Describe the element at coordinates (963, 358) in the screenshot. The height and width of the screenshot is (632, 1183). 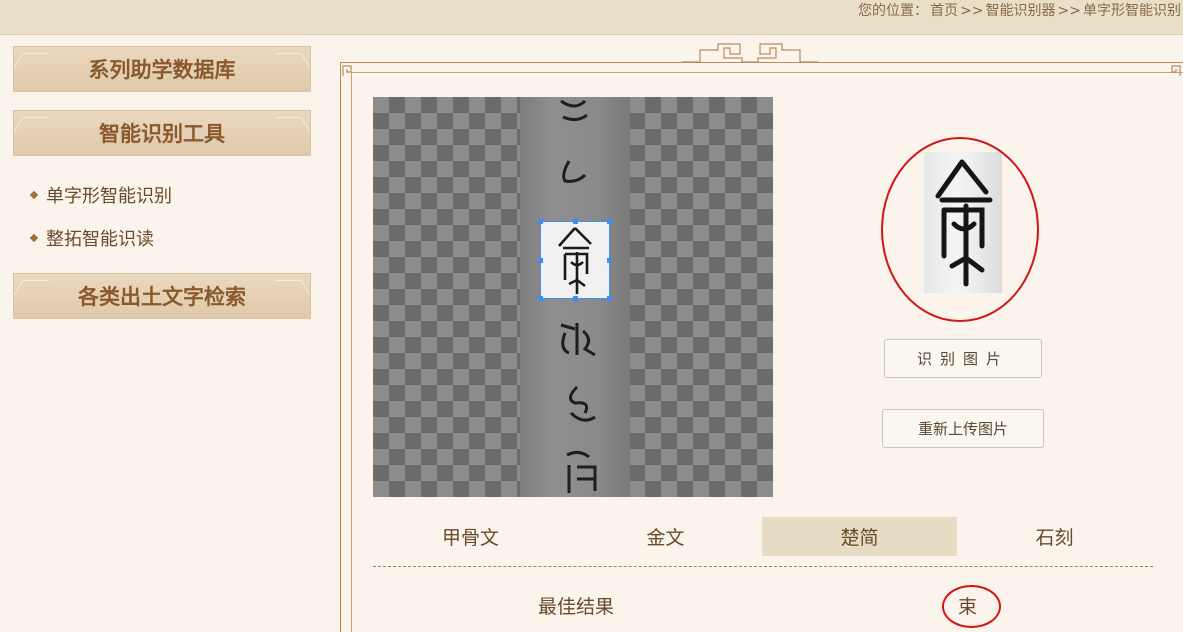
I see `recognize-image-button: 识别图片` at that location.